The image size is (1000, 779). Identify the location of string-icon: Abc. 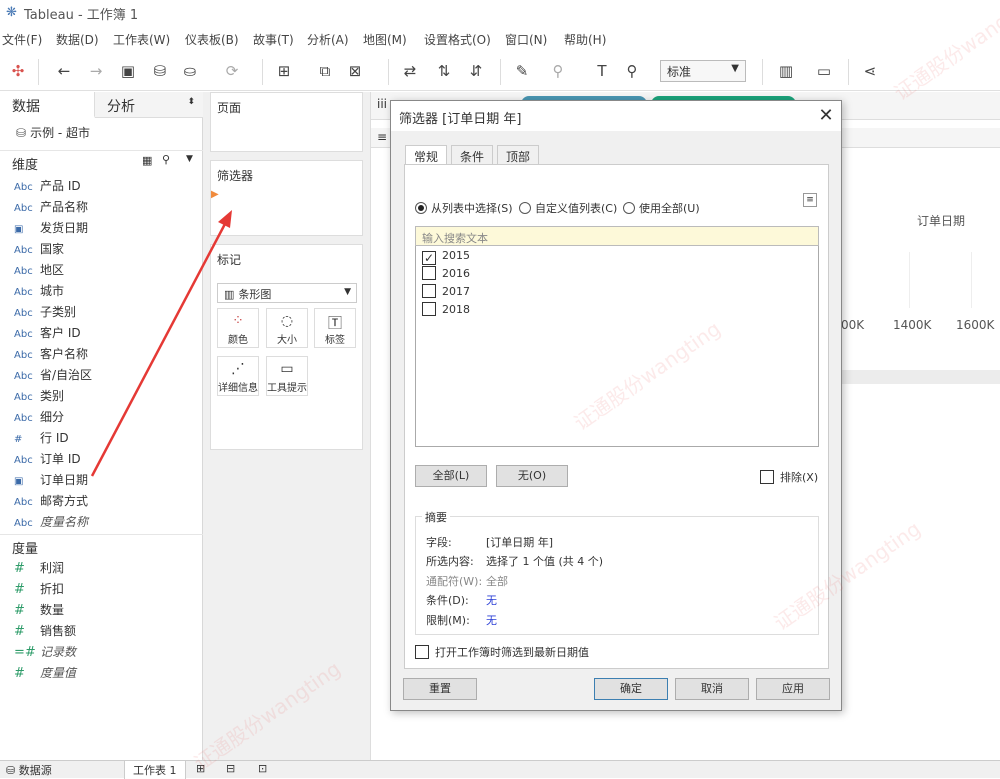
(23, 292).